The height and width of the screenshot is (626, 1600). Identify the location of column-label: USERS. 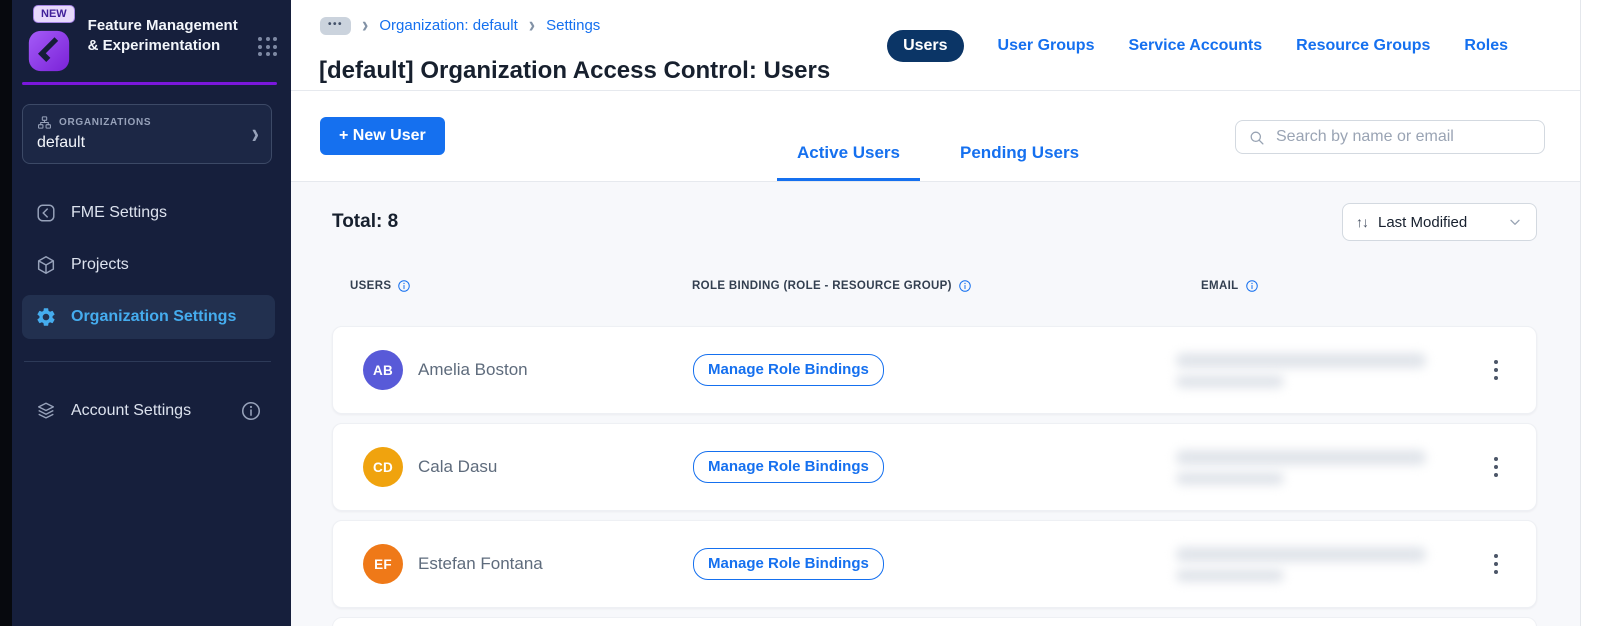
(371, 286).